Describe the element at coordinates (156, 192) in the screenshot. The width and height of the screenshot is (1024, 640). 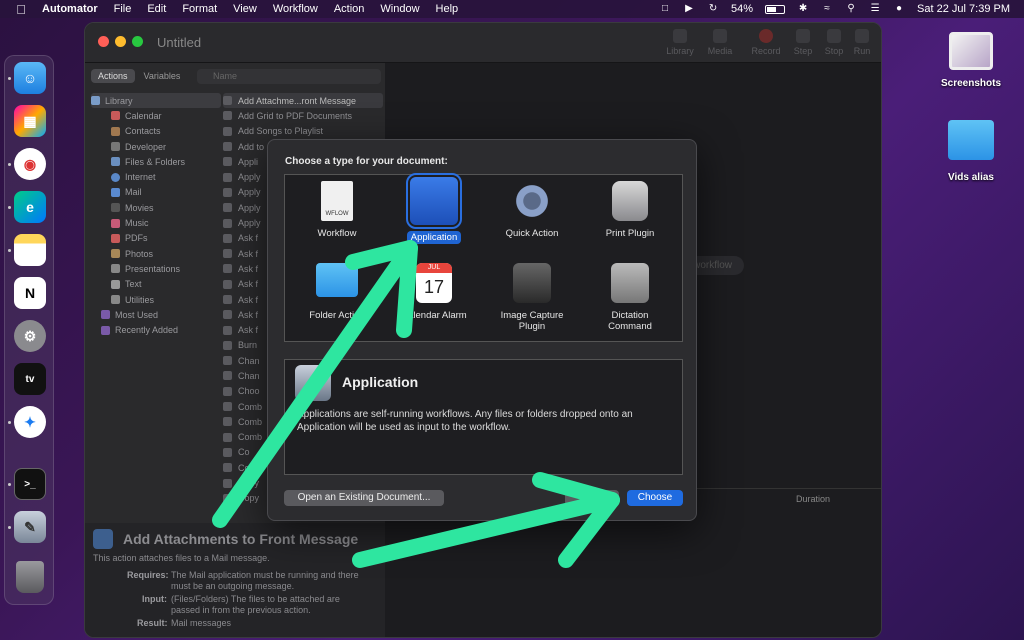
I see `library-item: Mail` at that location.